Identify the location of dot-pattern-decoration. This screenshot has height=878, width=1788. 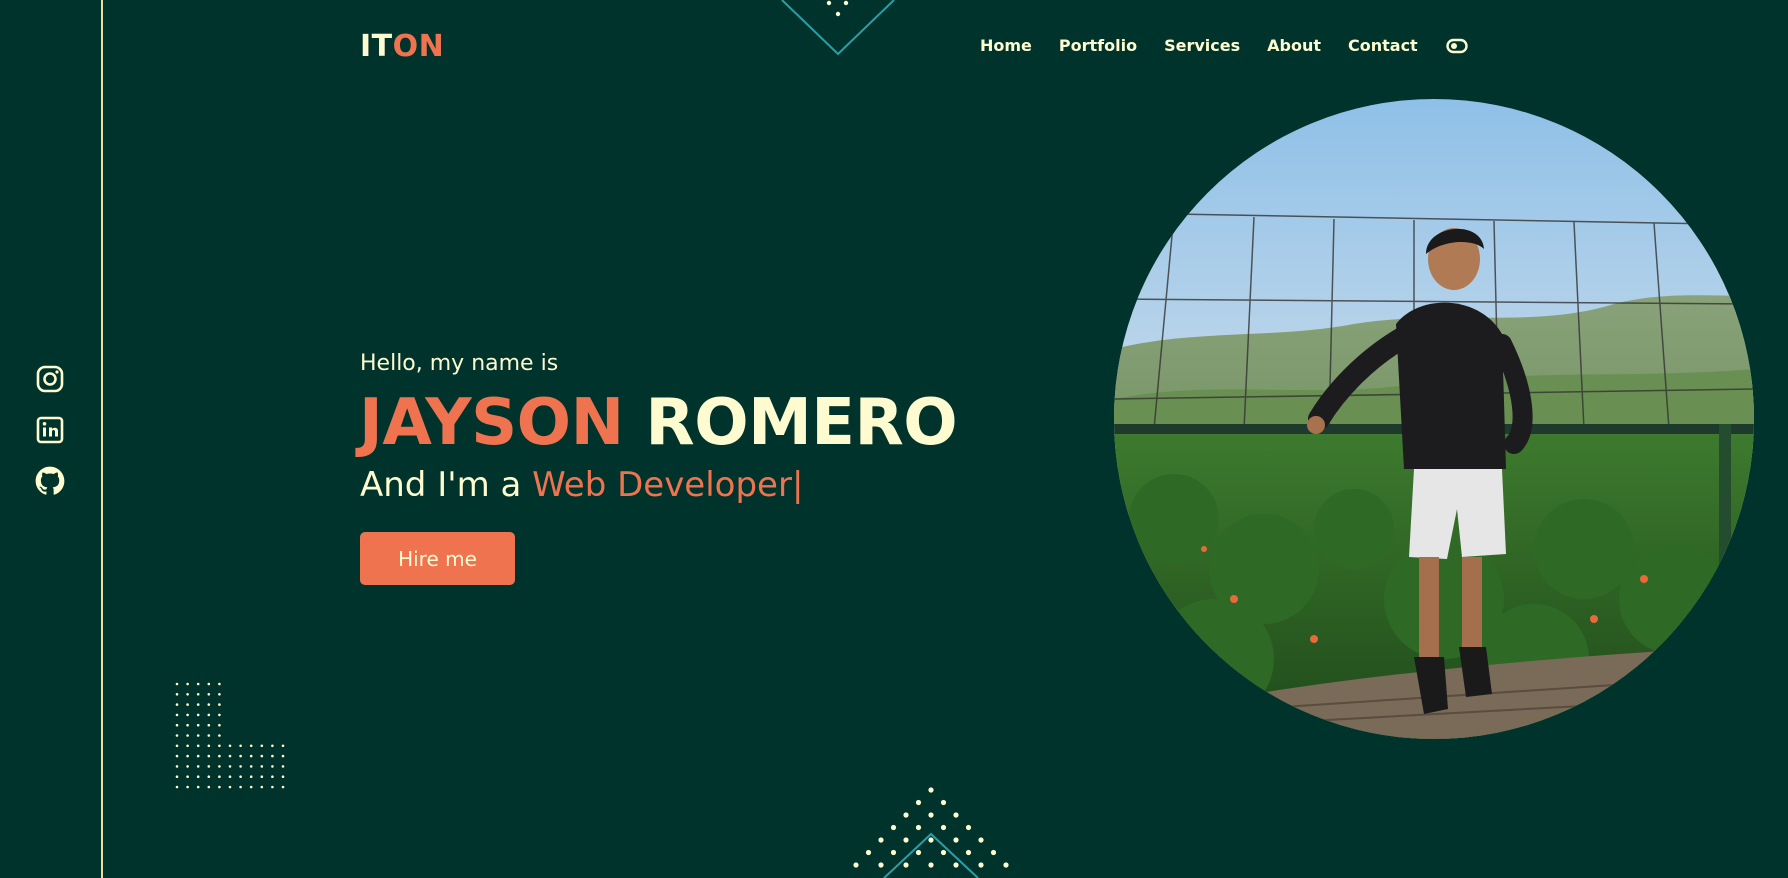
(230, 735).